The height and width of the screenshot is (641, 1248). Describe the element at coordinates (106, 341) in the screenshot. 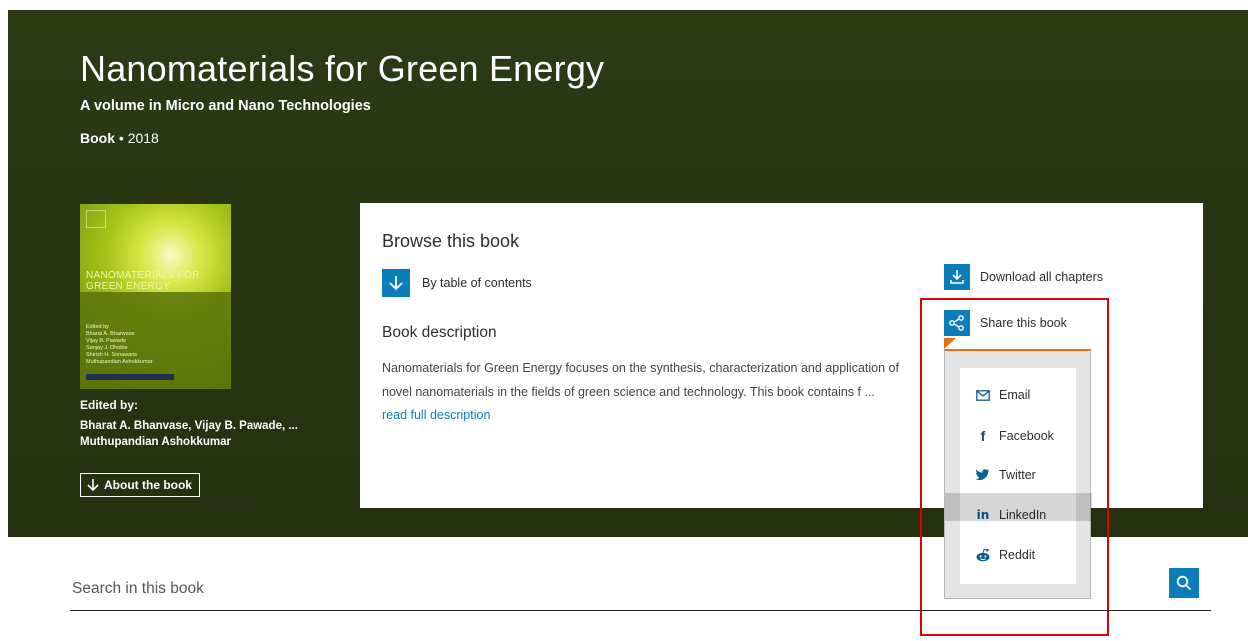

I see `cover-editor: Vijay B. Pawade` at that location.